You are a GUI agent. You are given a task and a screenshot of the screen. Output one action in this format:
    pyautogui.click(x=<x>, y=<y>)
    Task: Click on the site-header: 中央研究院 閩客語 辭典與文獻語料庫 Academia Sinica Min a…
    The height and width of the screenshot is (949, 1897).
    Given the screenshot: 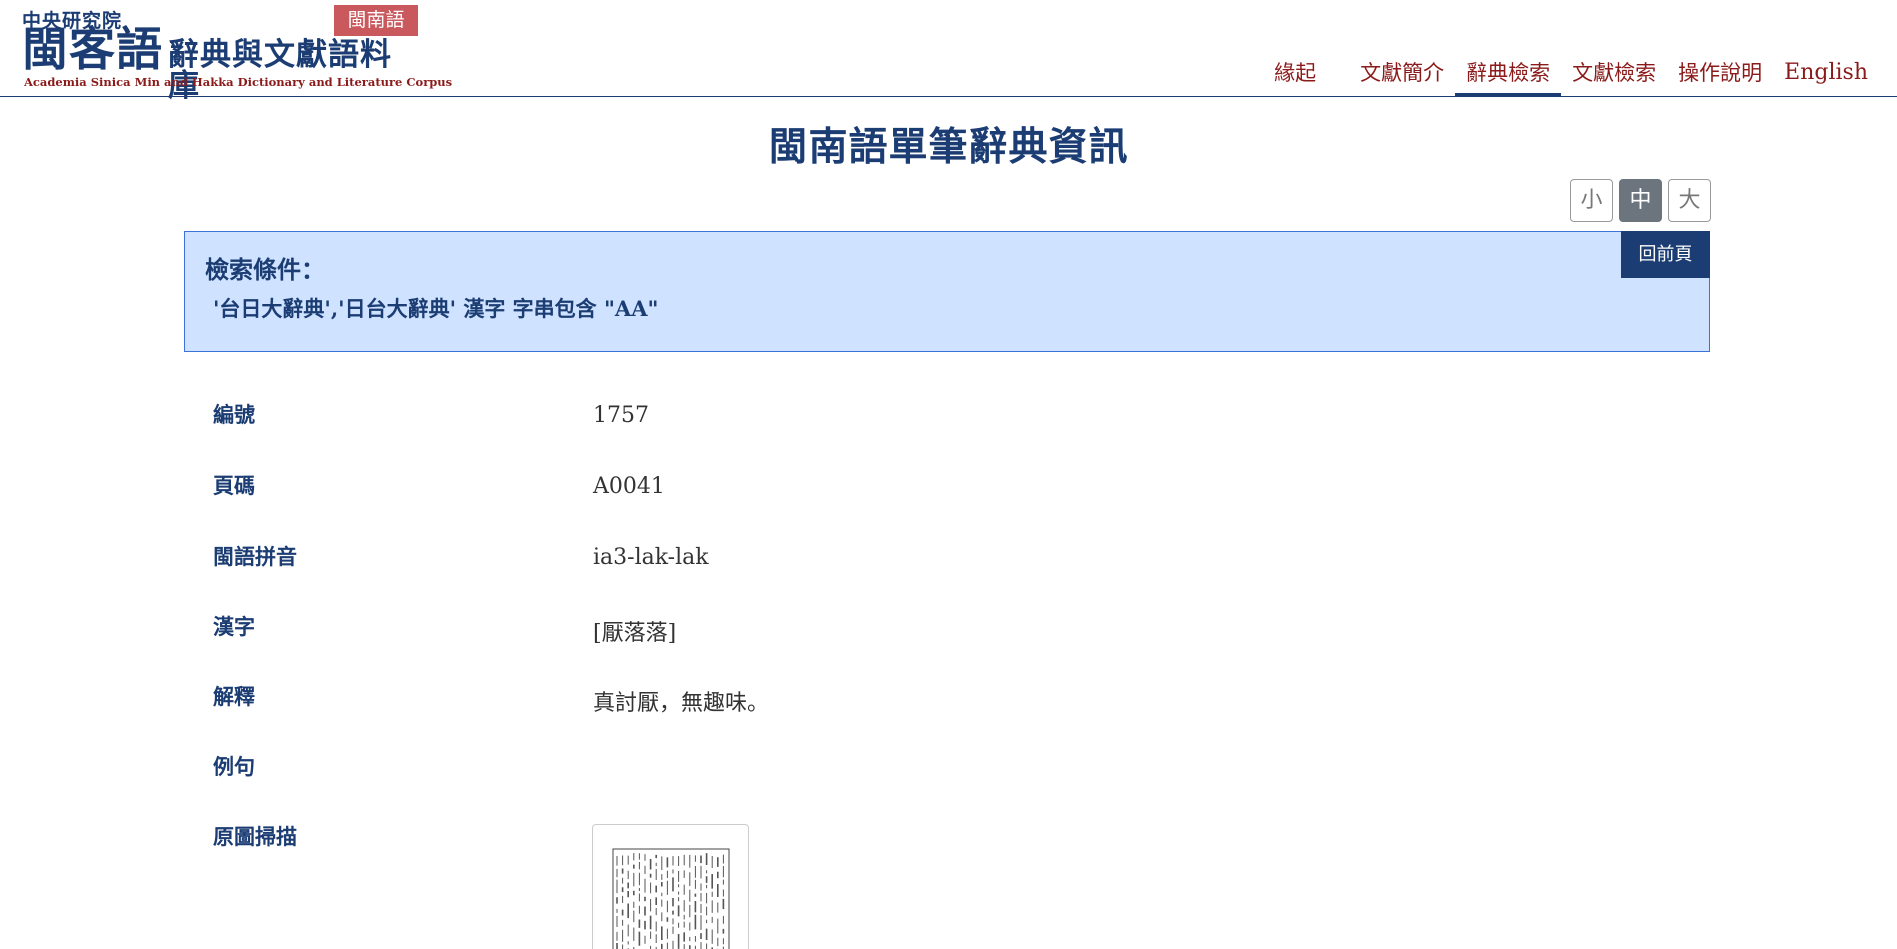 What is the action you would take?
    pyautogui.click(x=948, y=51)
    